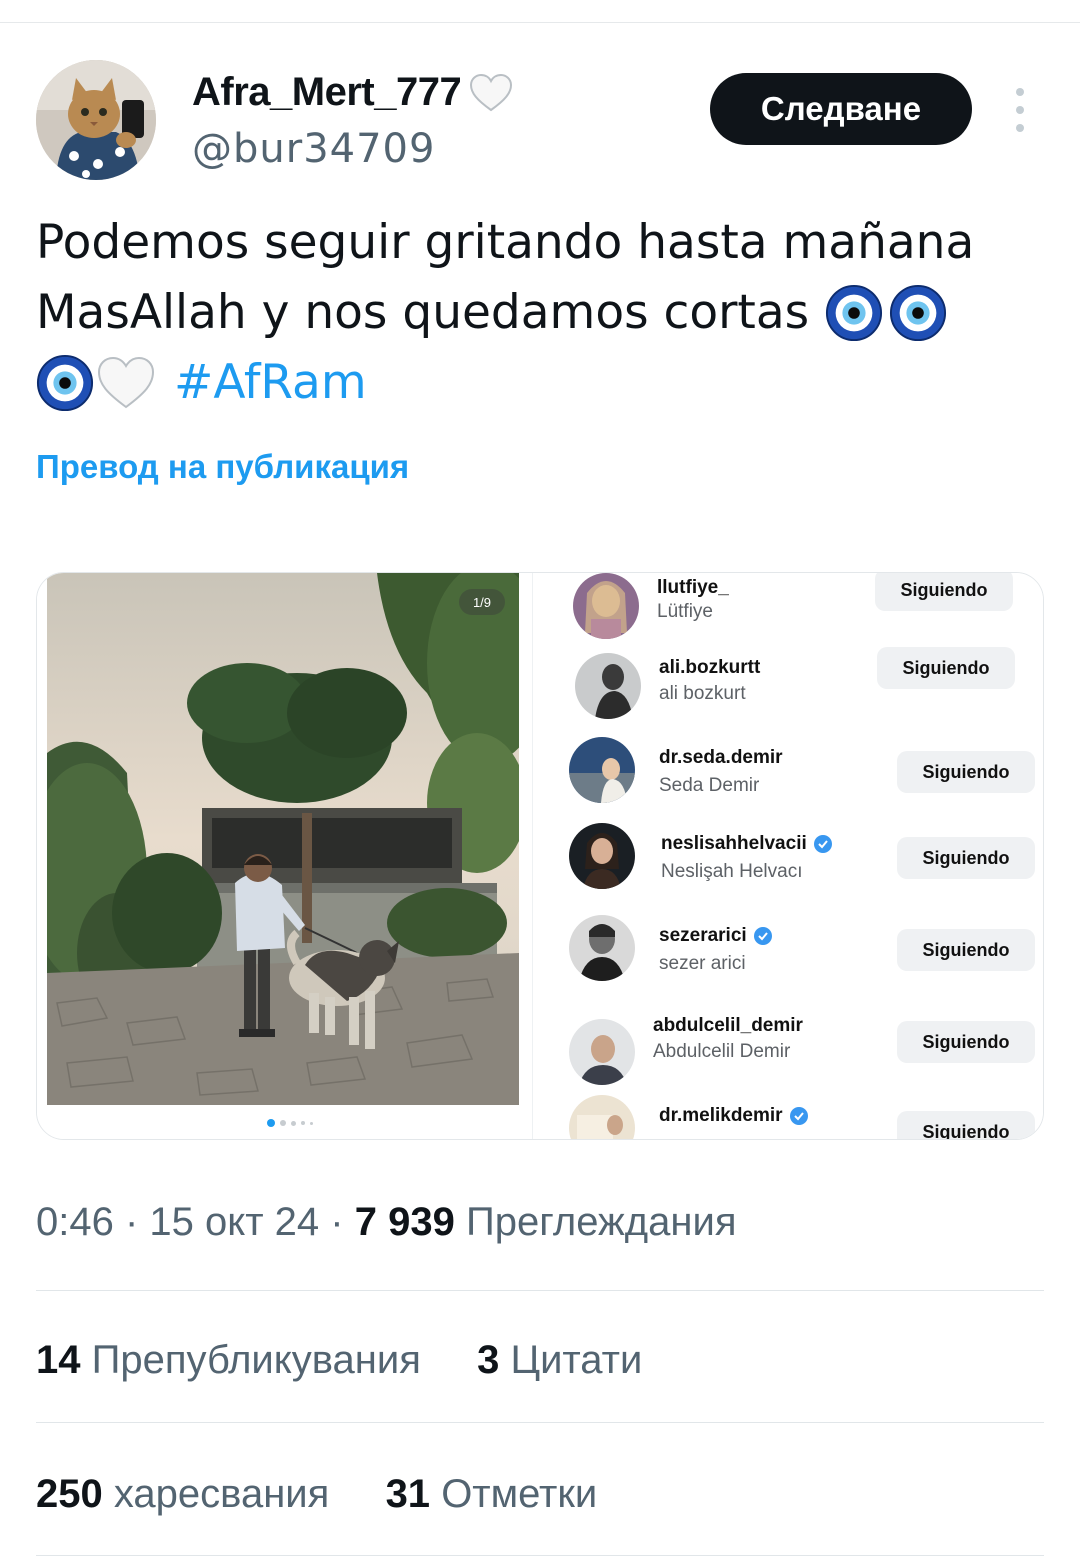  Describe the element at coordinates (841, 109) in the screenshot. I see `follow-button: Следване` at that location.